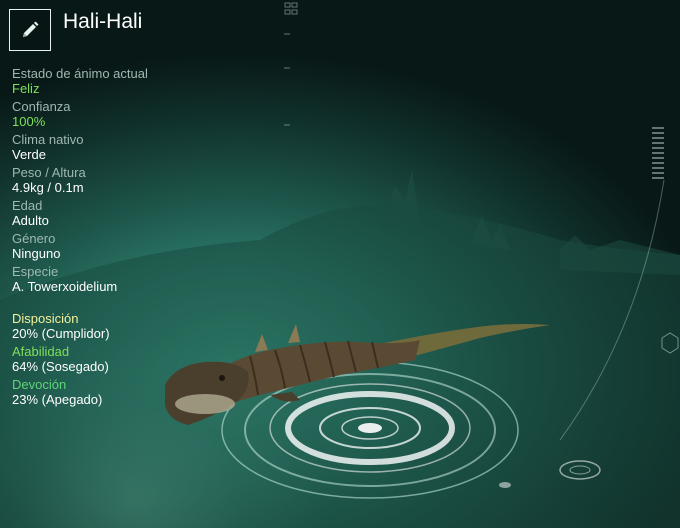 The image size is (680, 528). What do you see at coordinates (65, 286) in the screenshot?
I see `stat-value: A. Towerxoidelium` at bounding box center [65, 286].